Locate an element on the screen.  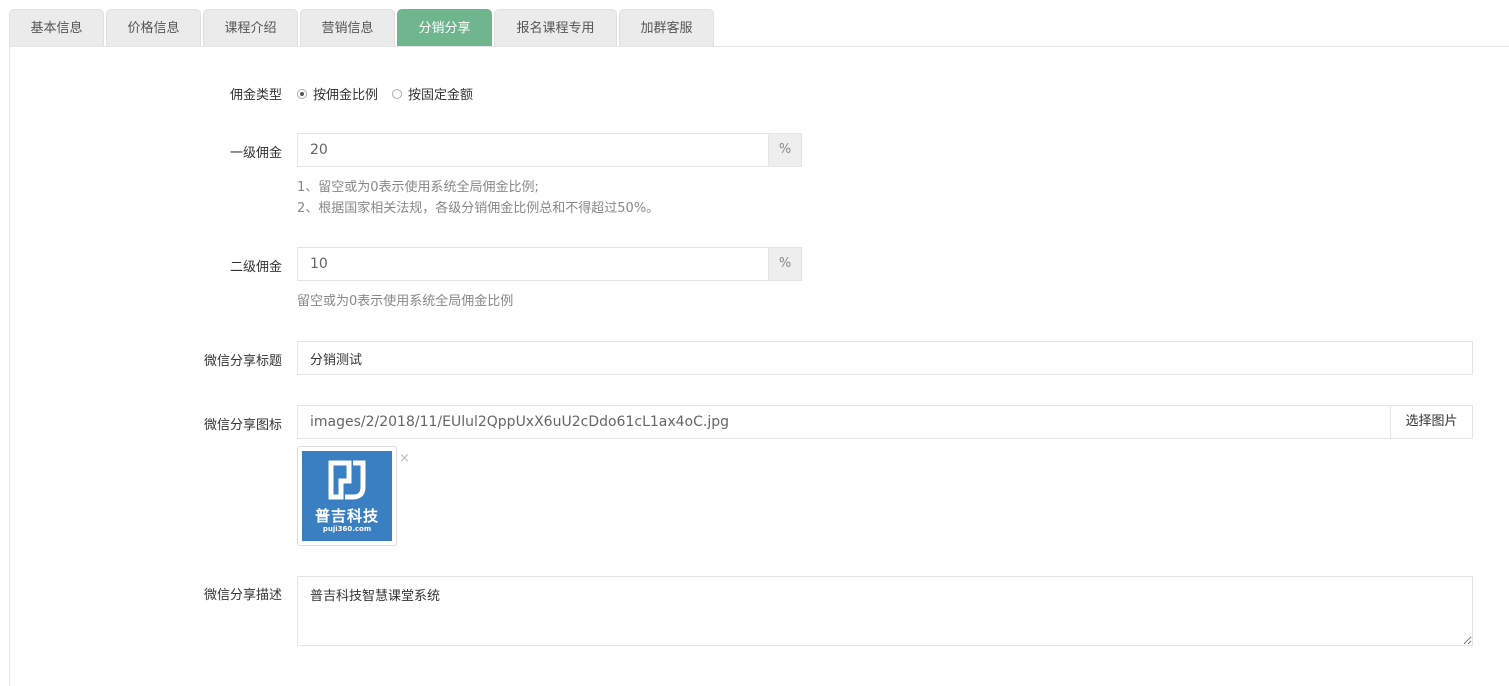
share-icon-path-input is located at coordinates (843, 422).